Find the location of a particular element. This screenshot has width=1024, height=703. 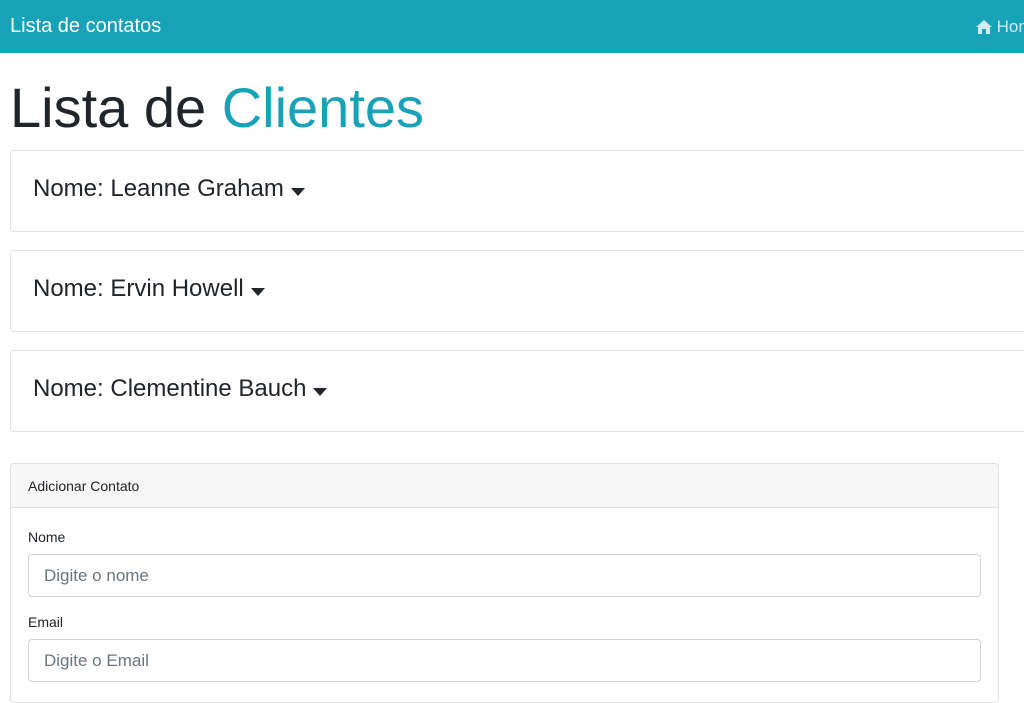

contact-name: Nome: Leanne Graham is located at coordinates (158, 188).